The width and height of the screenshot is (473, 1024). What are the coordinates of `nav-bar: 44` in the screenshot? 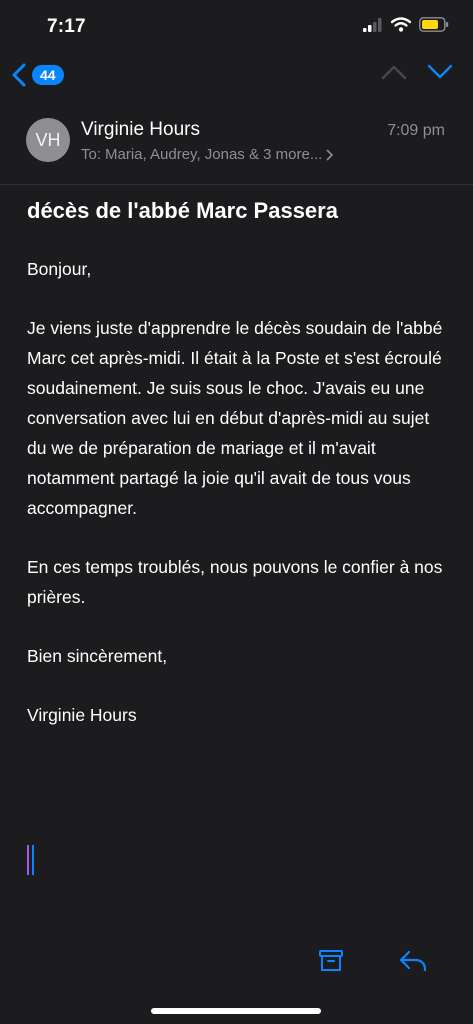 It's located at (236, 76).